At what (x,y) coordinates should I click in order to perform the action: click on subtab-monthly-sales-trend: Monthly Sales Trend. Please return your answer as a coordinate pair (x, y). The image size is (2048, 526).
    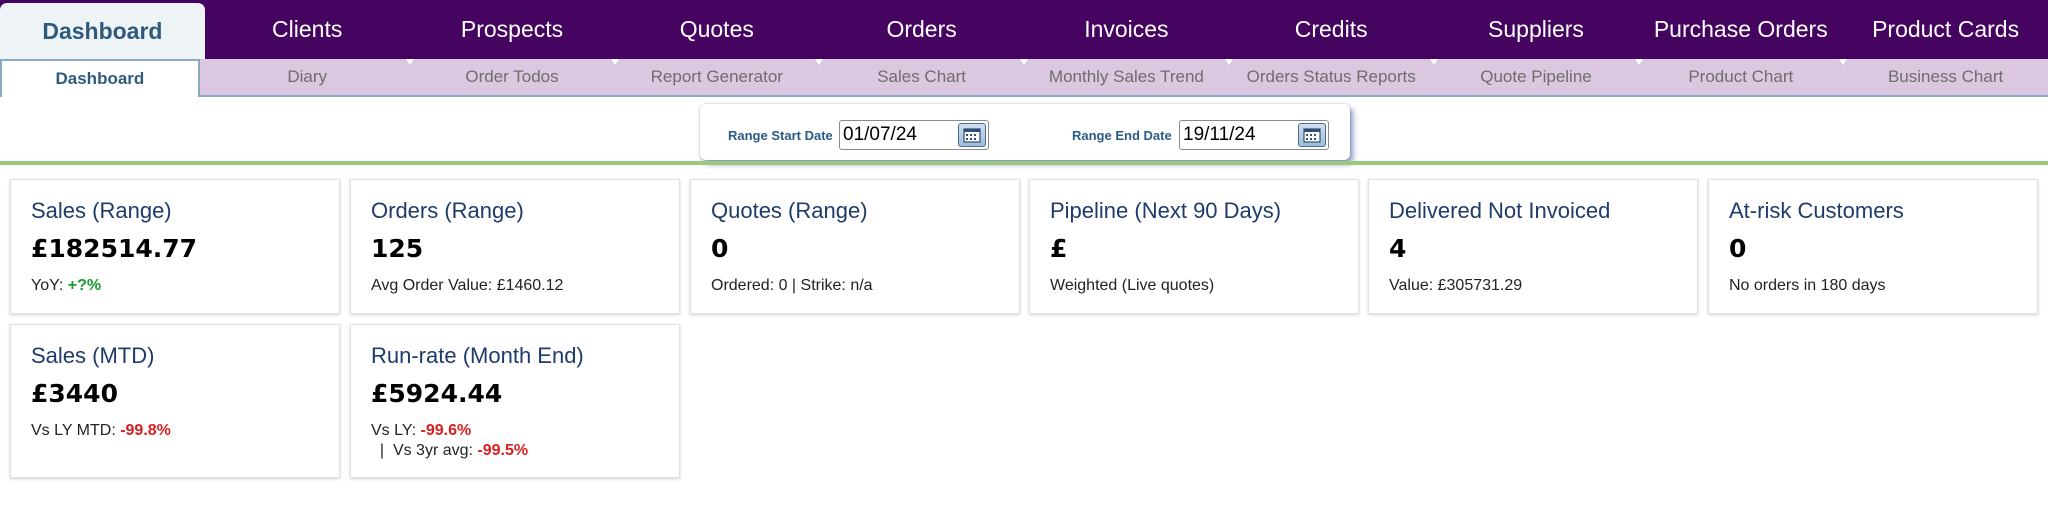
    Looking at the image, I should click on (1128, 77).